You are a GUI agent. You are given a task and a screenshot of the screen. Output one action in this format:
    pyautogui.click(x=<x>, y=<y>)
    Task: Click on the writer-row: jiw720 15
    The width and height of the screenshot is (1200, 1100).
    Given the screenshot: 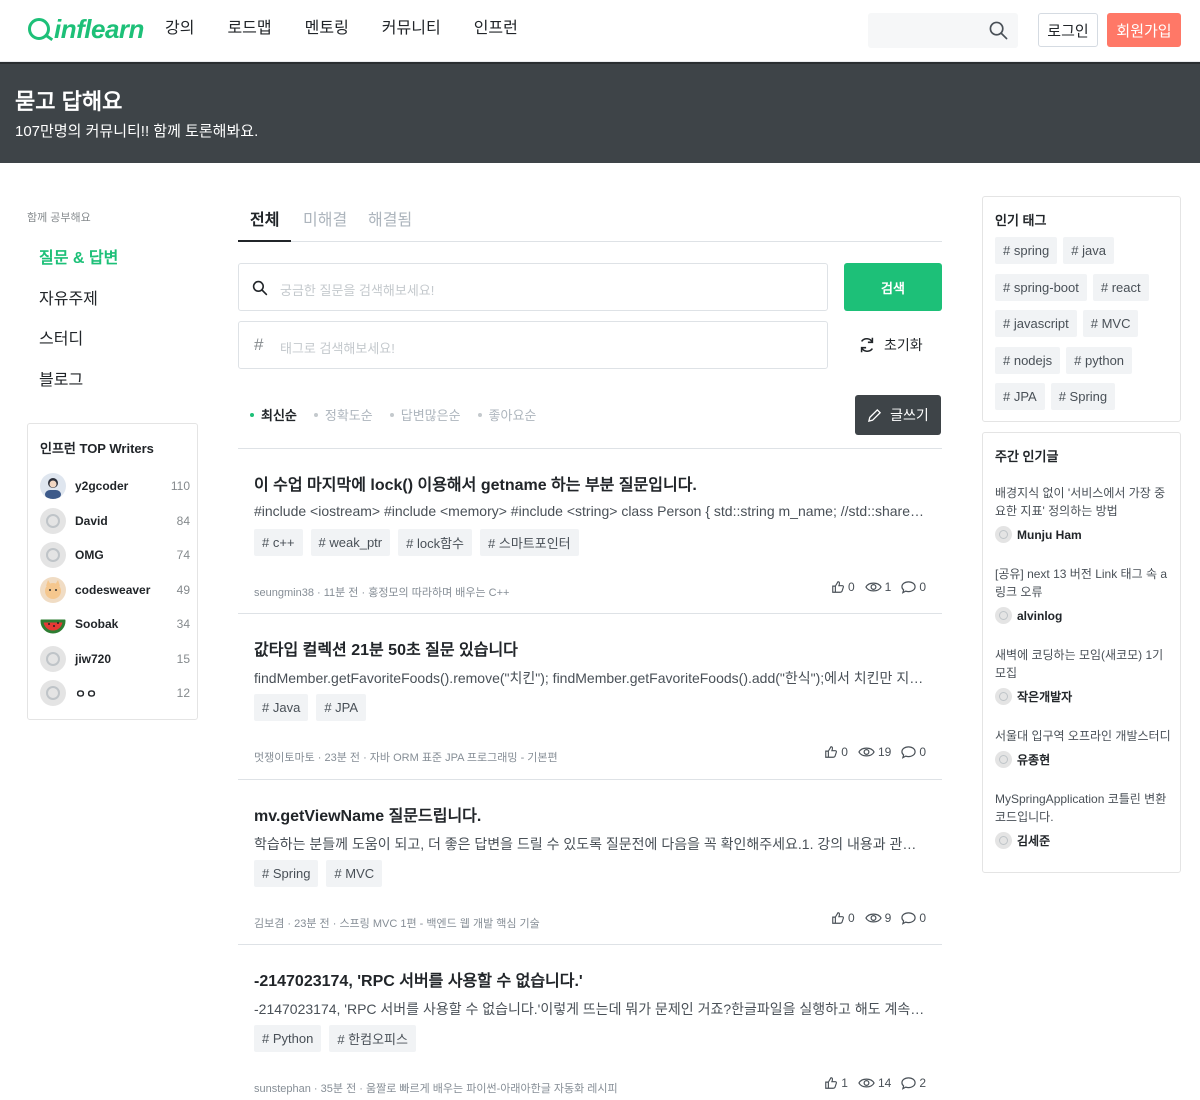 What is the action you would take?
    pyautogui.click(x=115, y=659)
    